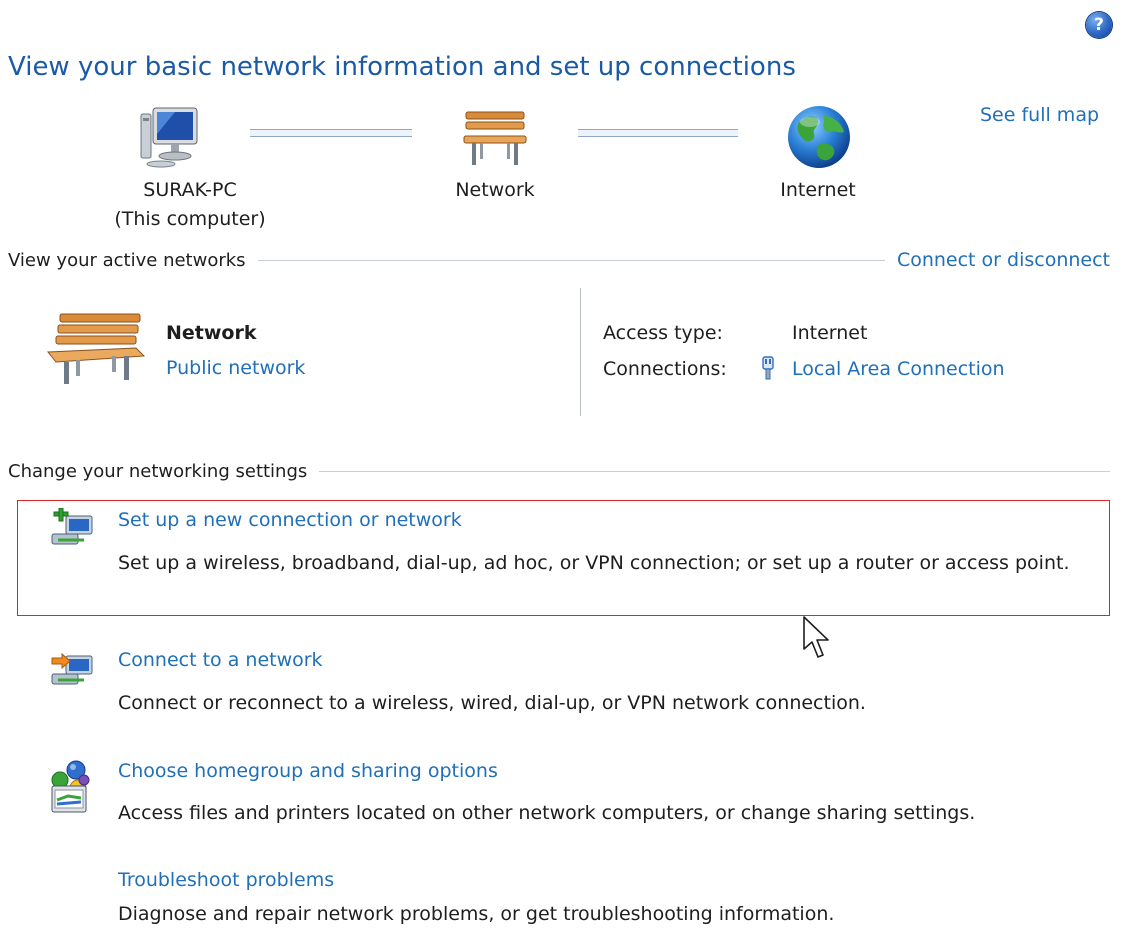 The height and width of the screenshot is (933, 1134). Describe the element at coordinates (127, 260) in the screenshot. I see `active-networks-title: View your active networks` at that location.